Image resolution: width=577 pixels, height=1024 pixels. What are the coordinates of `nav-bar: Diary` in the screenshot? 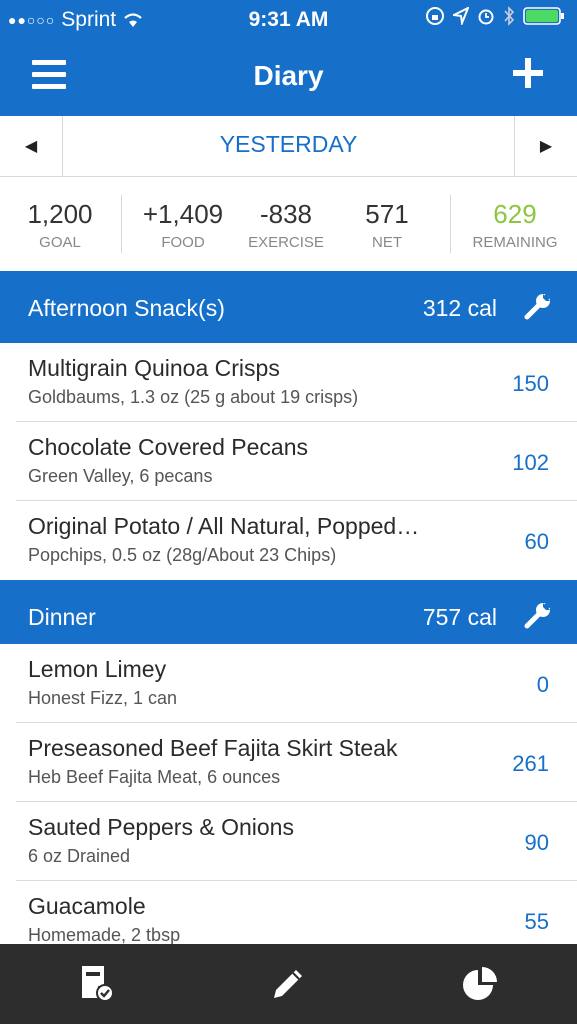 It's located at (288, 77).